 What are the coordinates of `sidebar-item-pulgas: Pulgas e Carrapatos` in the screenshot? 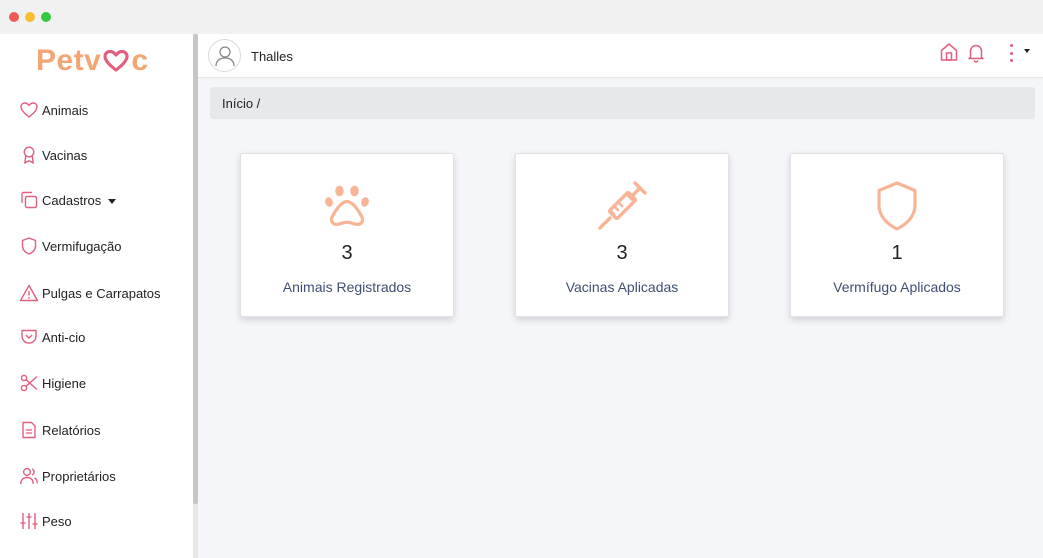 It's located at (90, 293).